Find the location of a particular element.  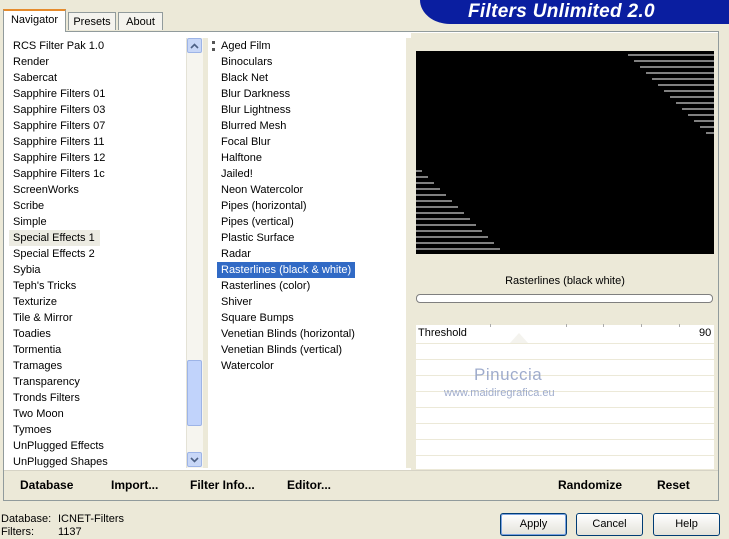

list-item-label: Two Moon is located at coordinates (38, 414).